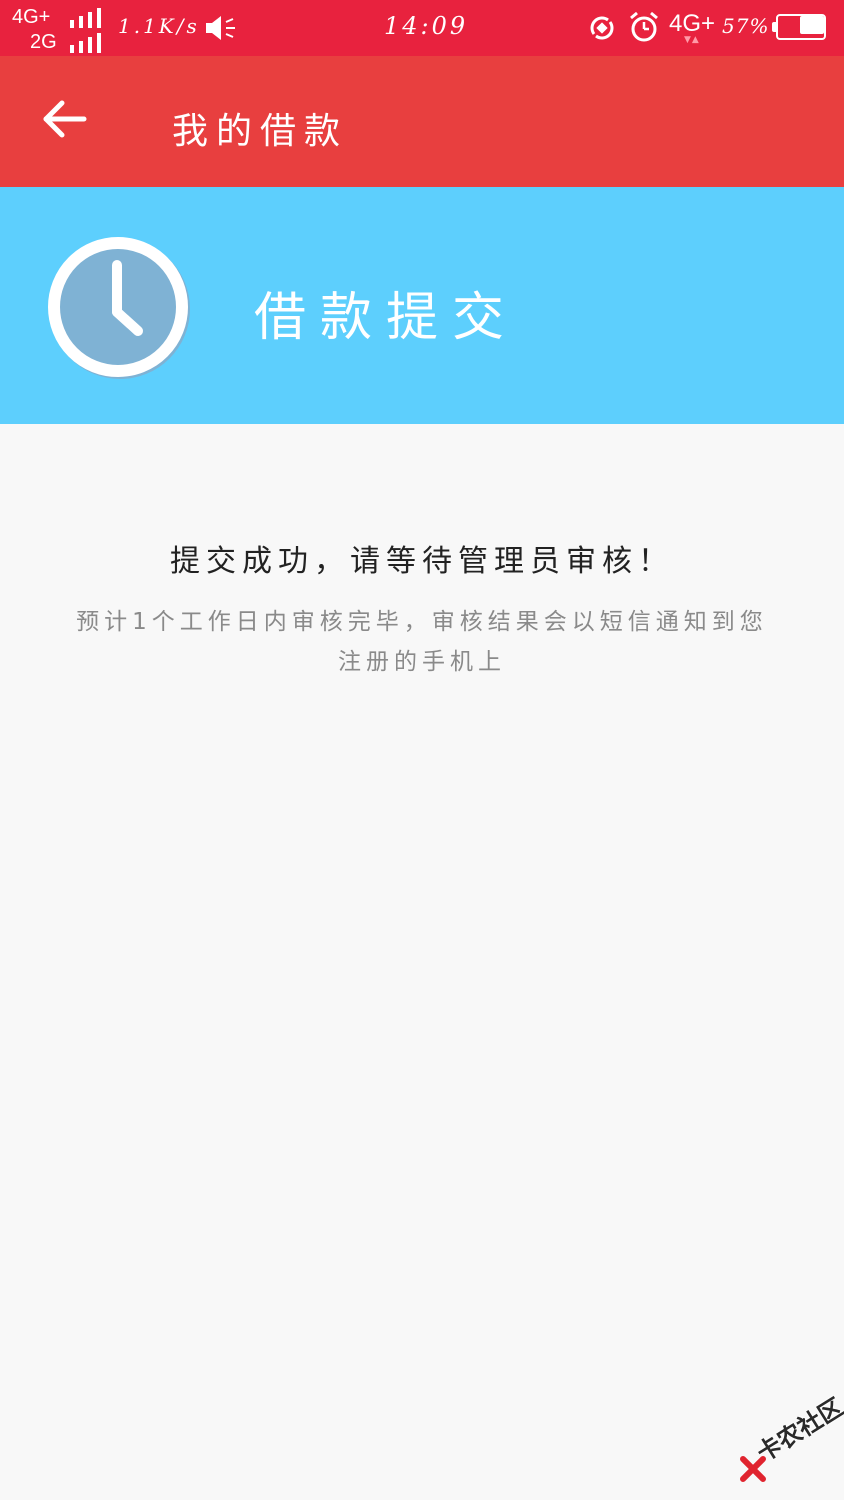 Image resolution: width=844 pixels, height=1500 pixels. I want to click on battery-fill, so click(812, 25).